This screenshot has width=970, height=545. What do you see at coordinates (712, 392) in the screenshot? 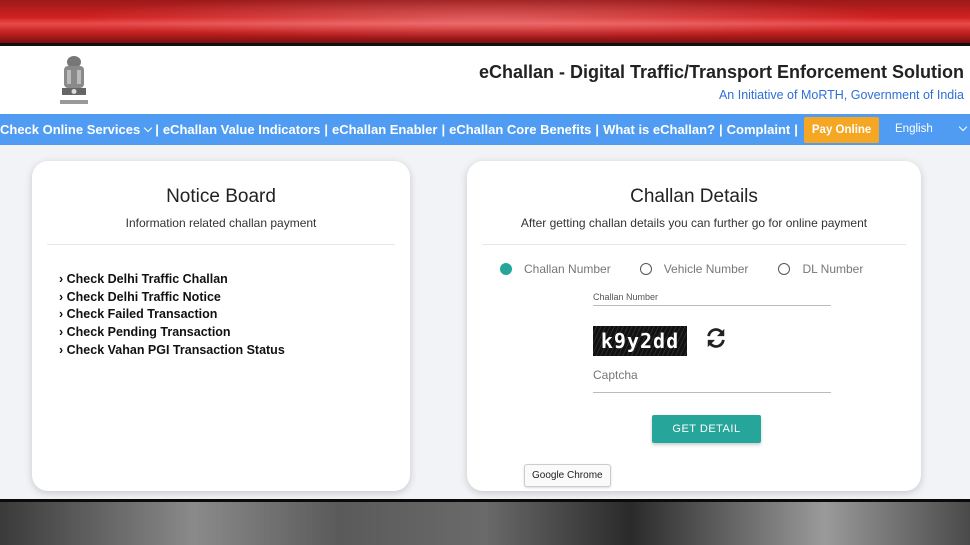
I see `captcha-input-underline` at bounding box center [712, 392].